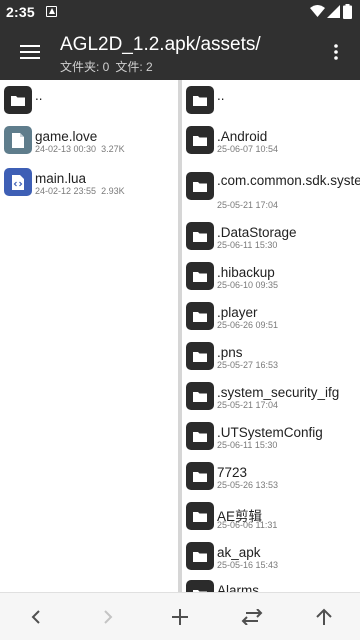  I want to click on folder-name: 7723, so click(232, 472).